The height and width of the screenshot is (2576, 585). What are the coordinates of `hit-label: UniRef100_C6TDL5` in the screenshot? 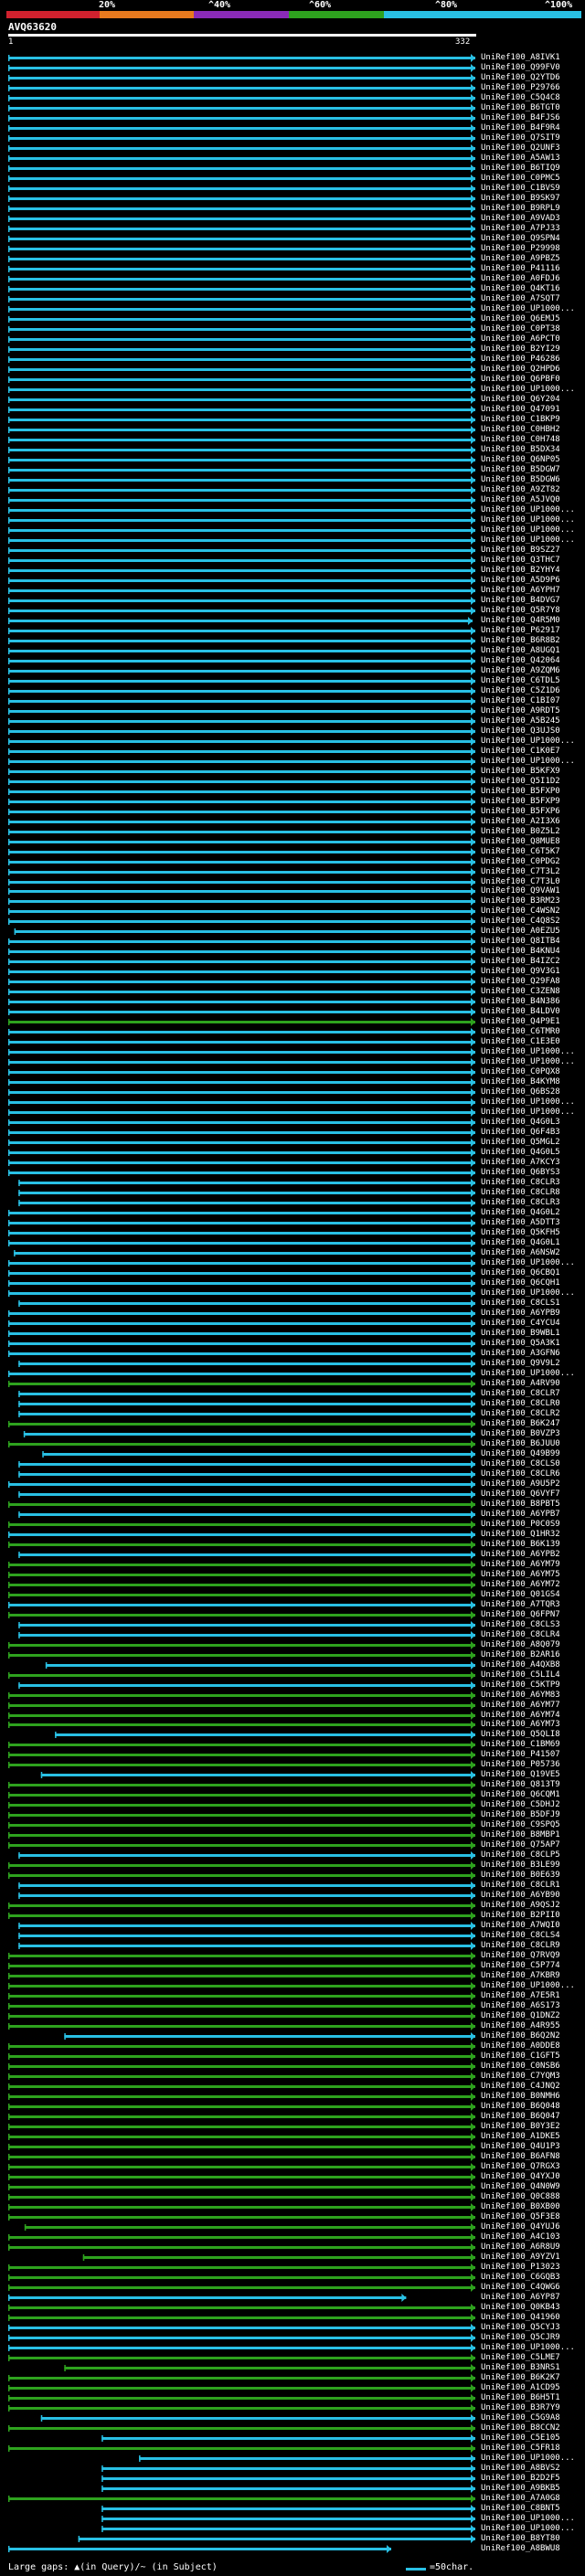 It's located at (520, 681).